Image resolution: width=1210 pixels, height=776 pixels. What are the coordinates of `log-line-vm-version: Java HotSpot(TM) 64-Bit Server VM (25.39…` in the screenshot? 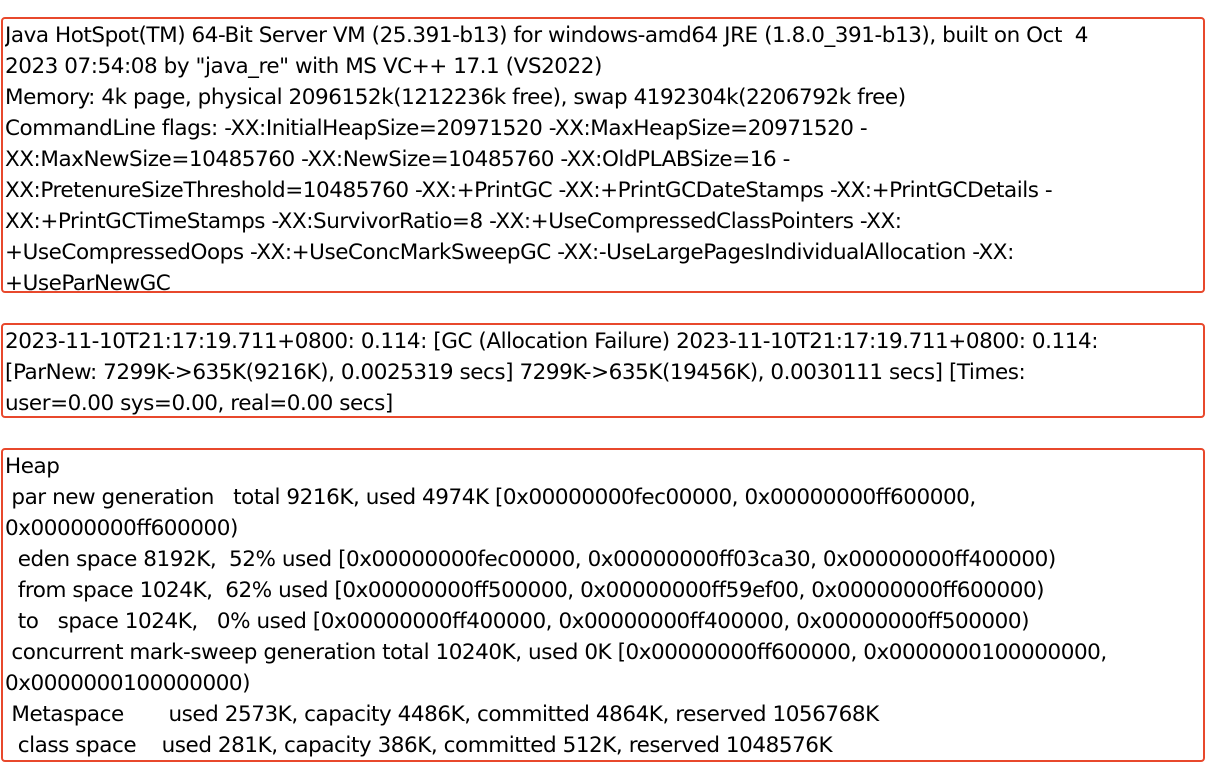 It's located at (546, 35).